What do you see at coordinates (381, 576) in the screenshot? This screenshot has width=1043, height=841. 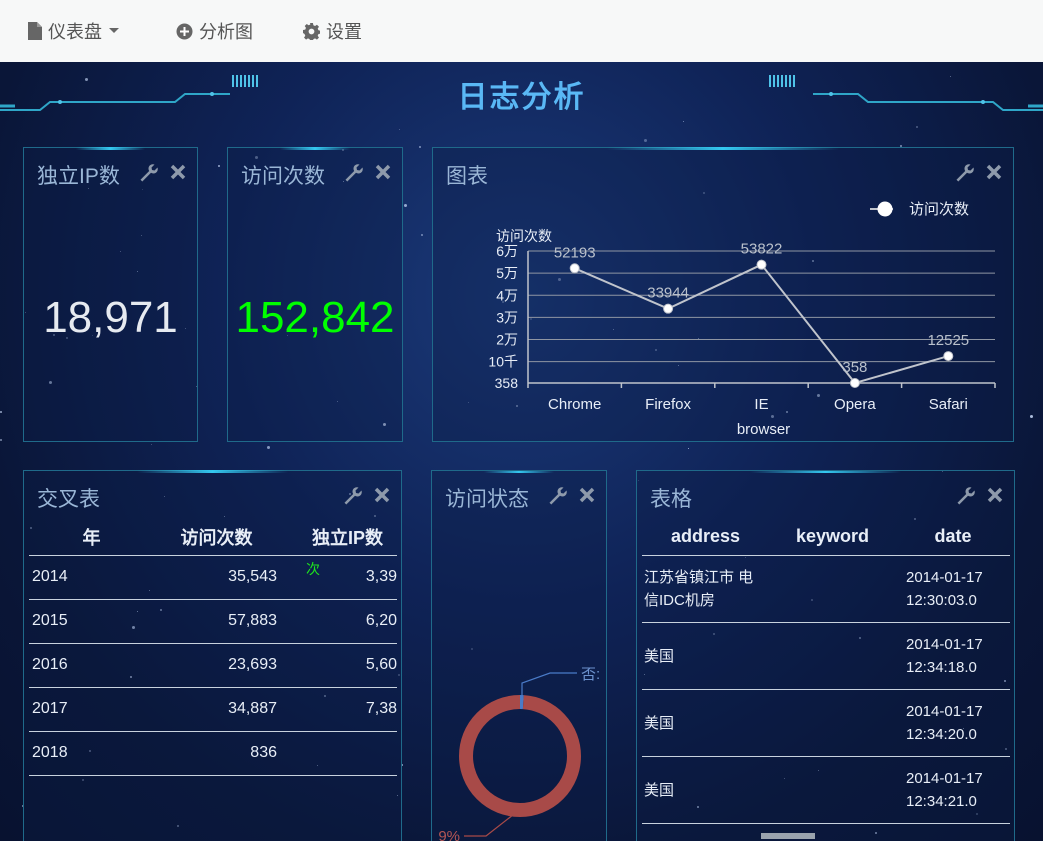 I see `table-cell-value: 3,39` at bounding box center [381, 576].